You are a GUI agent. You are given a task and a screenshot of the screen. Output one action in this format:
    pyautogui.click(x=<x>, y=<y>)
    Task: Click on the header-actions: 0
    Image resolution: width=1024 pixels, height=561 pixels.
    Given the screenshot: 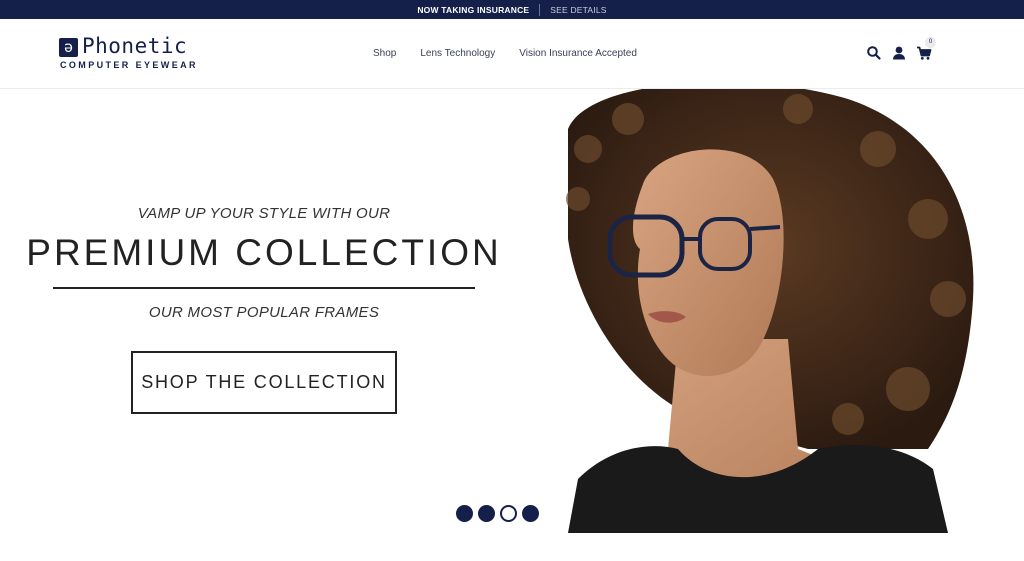 What is the action you would take?
    pyautogui.click(x=903, y=49)
    